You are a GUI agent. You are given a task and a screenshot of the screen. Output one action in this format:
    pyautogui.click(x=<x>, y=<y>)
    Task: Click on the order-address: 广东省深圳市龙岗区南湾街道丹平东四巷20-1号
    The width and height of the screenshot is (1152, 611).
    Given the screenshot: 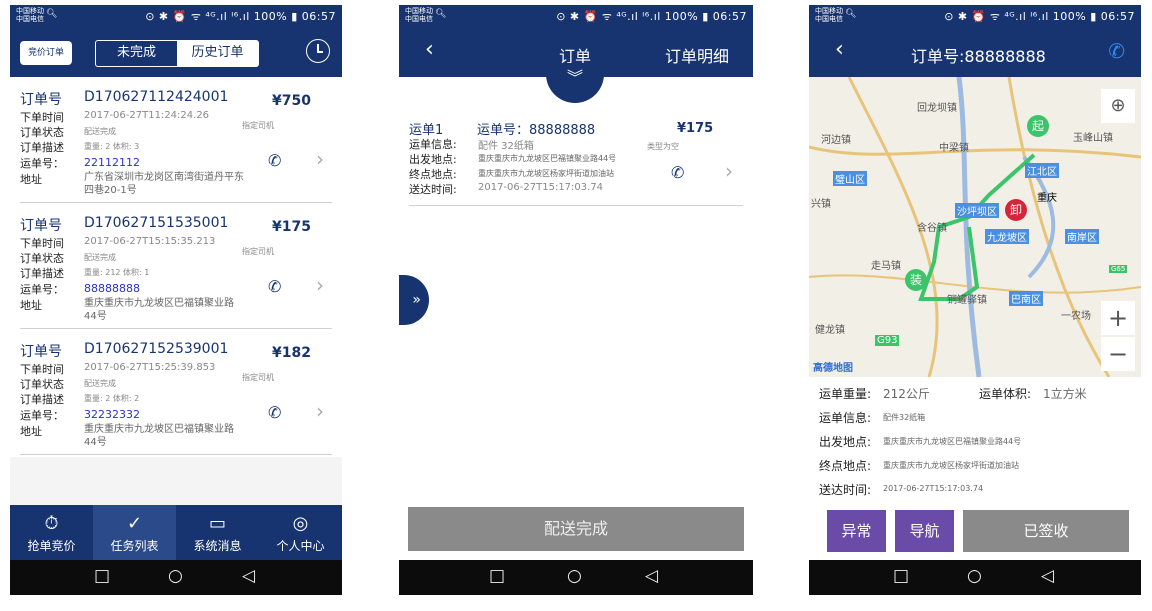 What is the action you would take?
    pyautogui.click(x=164, y=184)
    